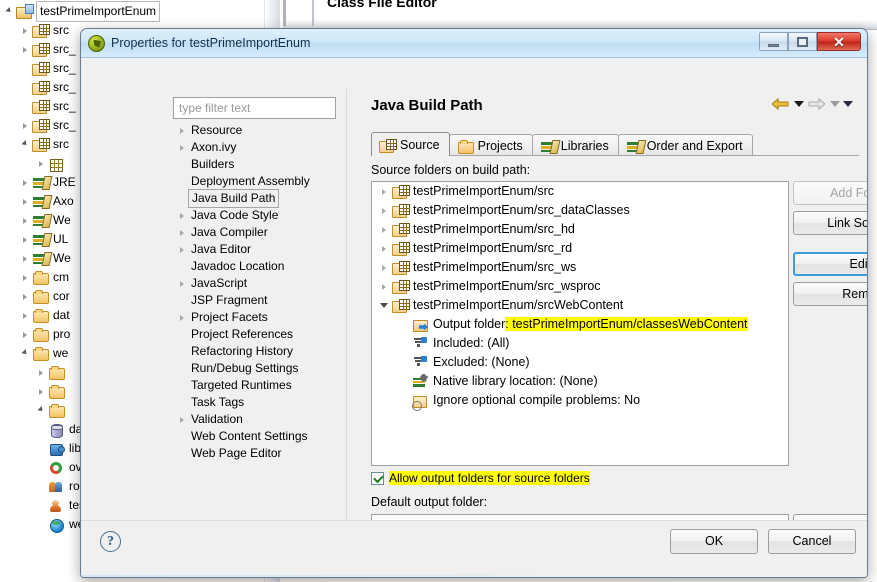 This screenshot has width=877, height=582. I want to click on back-button, so click(781, 104).